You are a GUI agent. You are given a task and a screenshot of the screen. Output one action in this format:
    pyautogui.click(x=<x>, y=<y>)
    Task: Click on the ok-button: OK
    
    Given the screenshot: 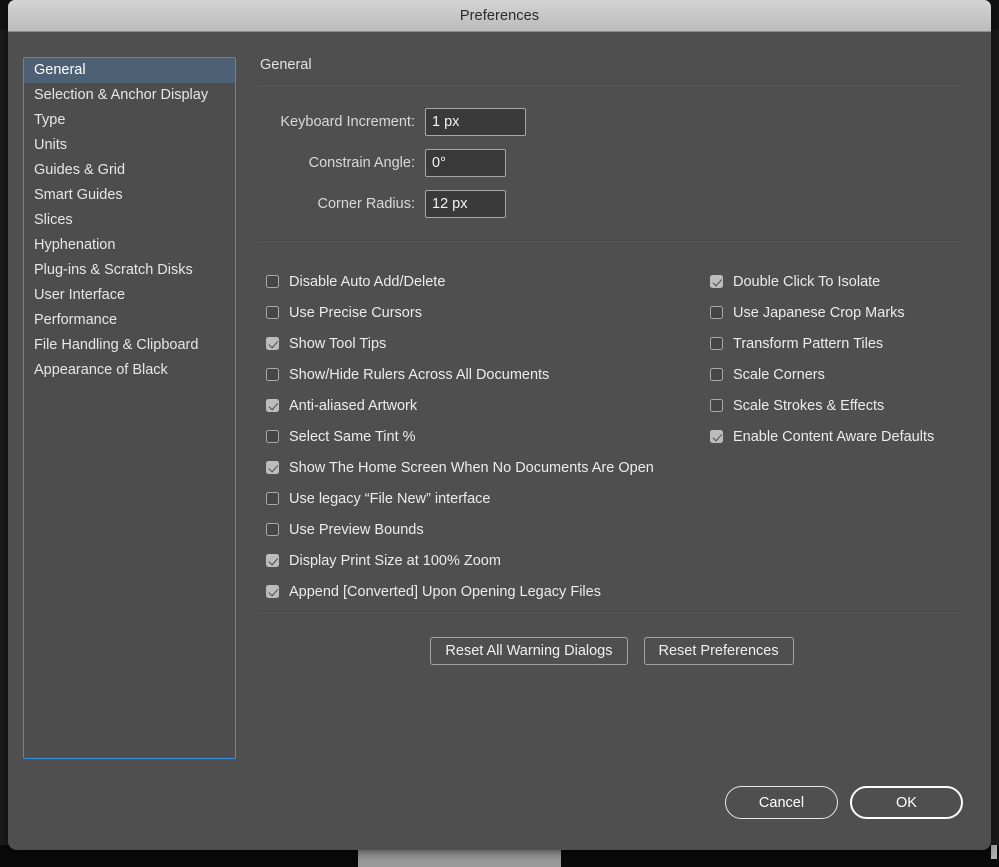 What is the action you would take?
    pyautogui.click(x=906, y=802)
    